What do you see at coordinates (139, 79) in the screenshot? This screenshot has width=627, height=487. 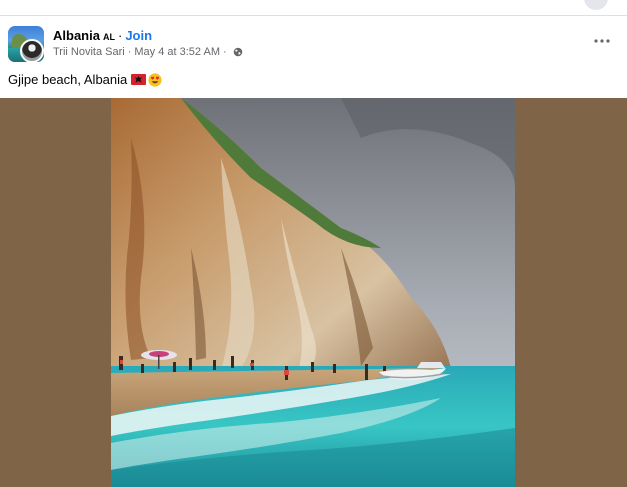 I see `albania-flag-emoji` at bounding box center [139, 79].